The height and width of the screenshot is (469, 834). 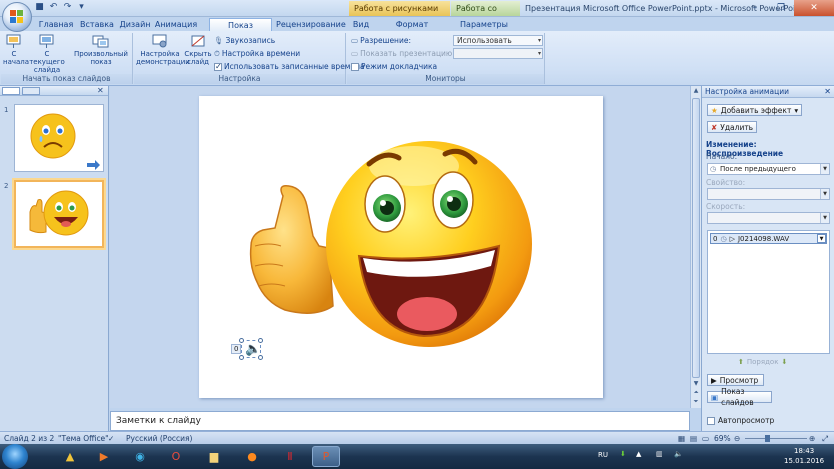 I want to click on use-timings-checkbox: Использовать записанные времена, so click(x=289, y=66).